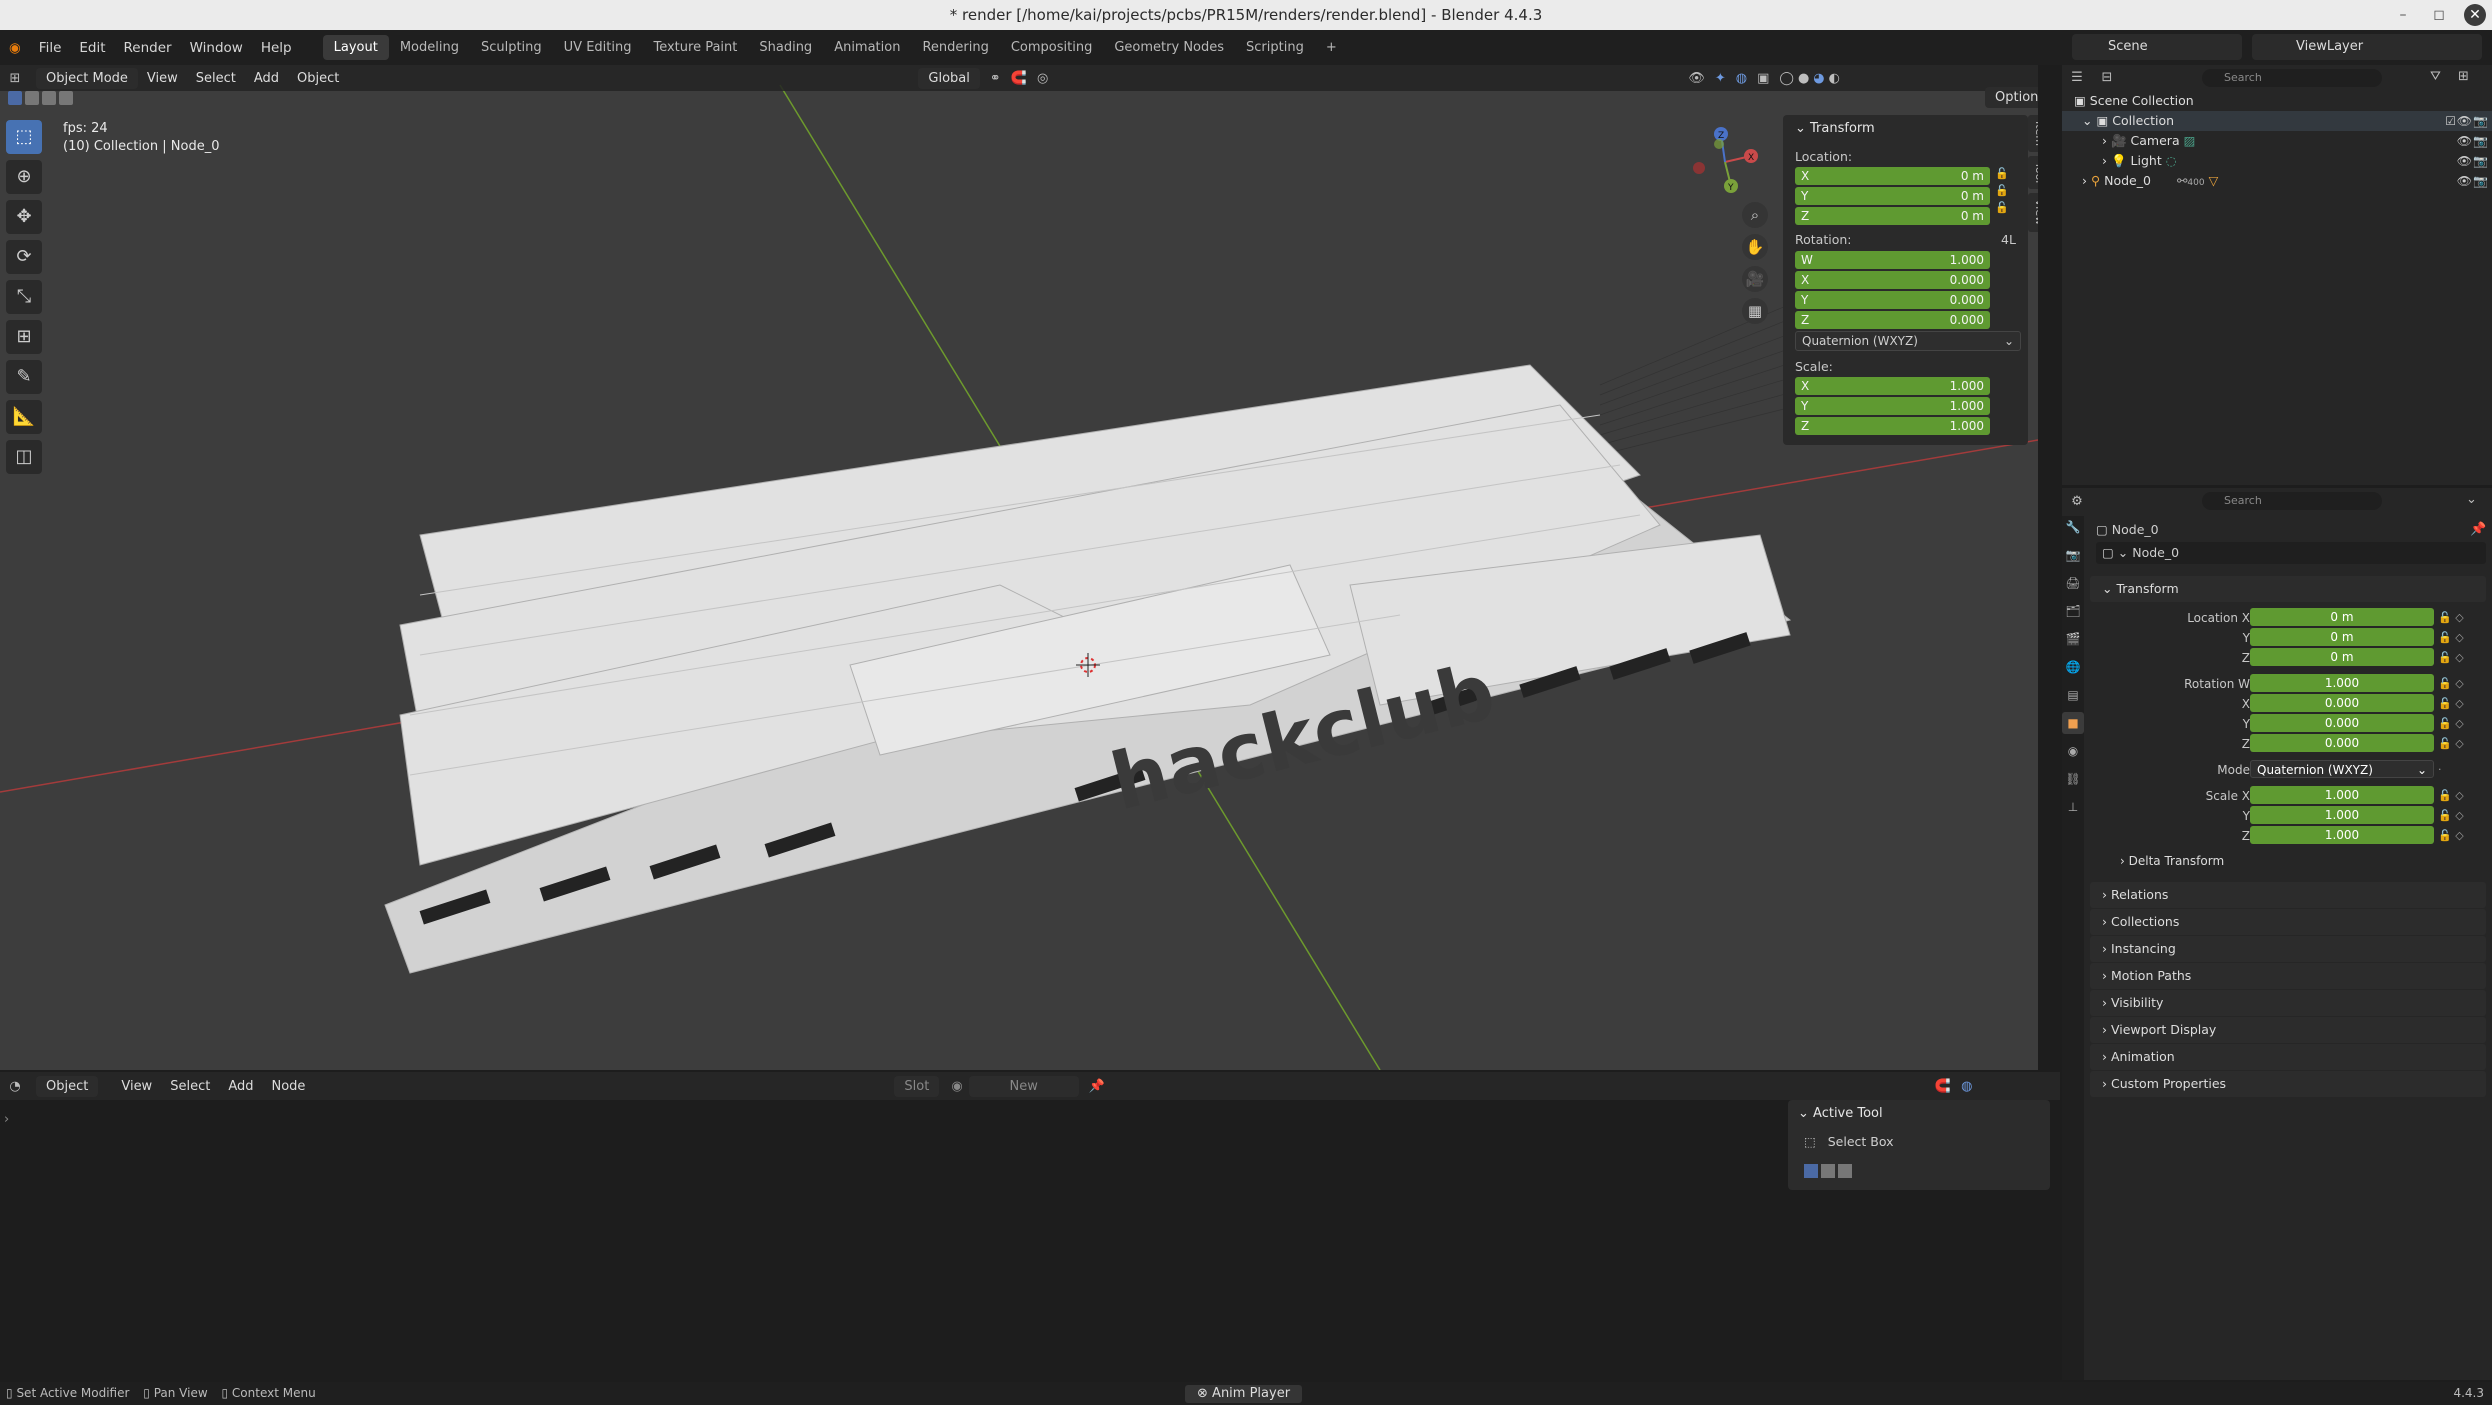  I want to click on section-relations: › Relations, so click(2288, 895).